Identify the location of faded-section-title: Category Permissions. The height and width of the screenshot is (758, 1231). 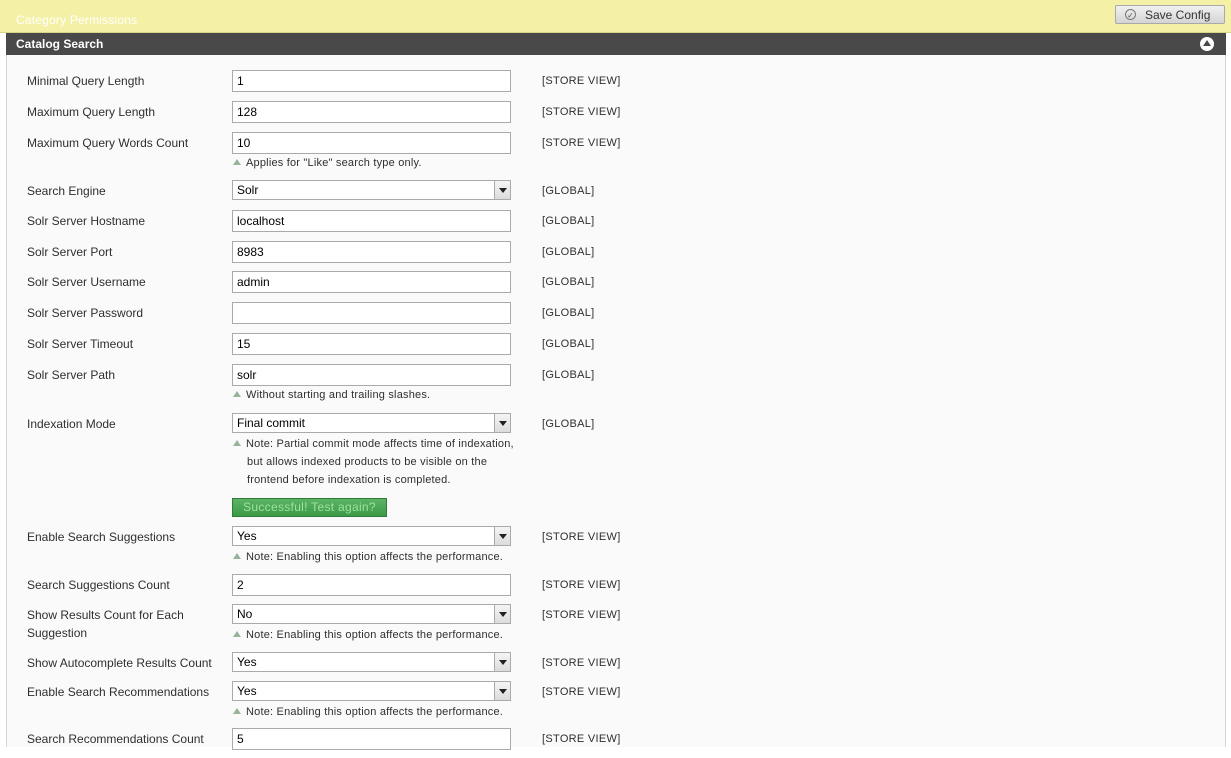
(77, 20).